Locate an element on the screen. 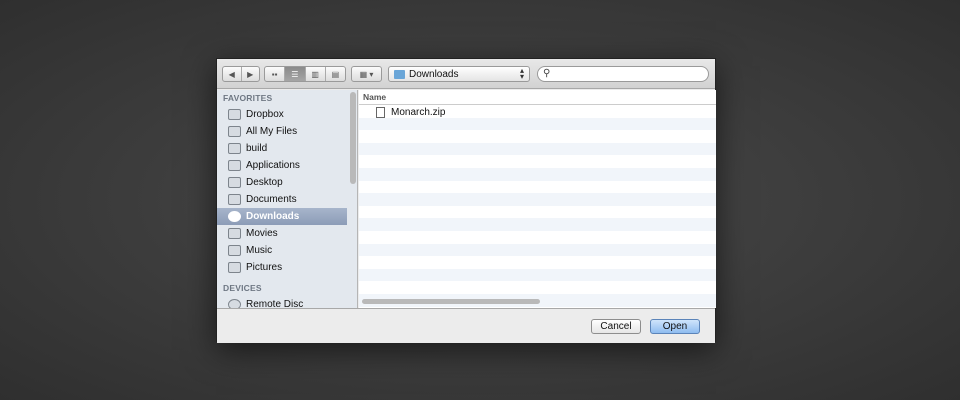 Image resolution: width=960 pixels, height=400 pixels. coverflow-view-button: ▤ is located at coordinates (335, 74).